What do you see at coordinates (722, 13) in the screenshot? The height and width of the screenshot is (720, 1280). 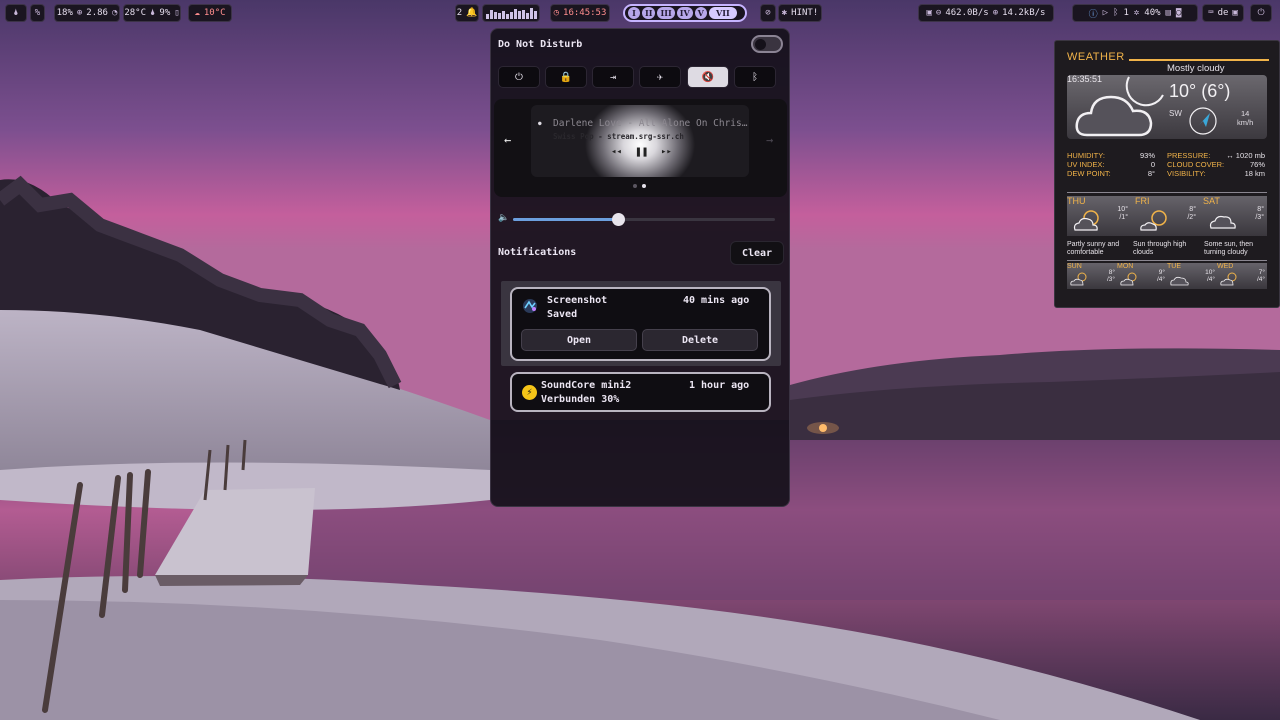 I see `workspace-7: VII` at bounding box center [722, 13].